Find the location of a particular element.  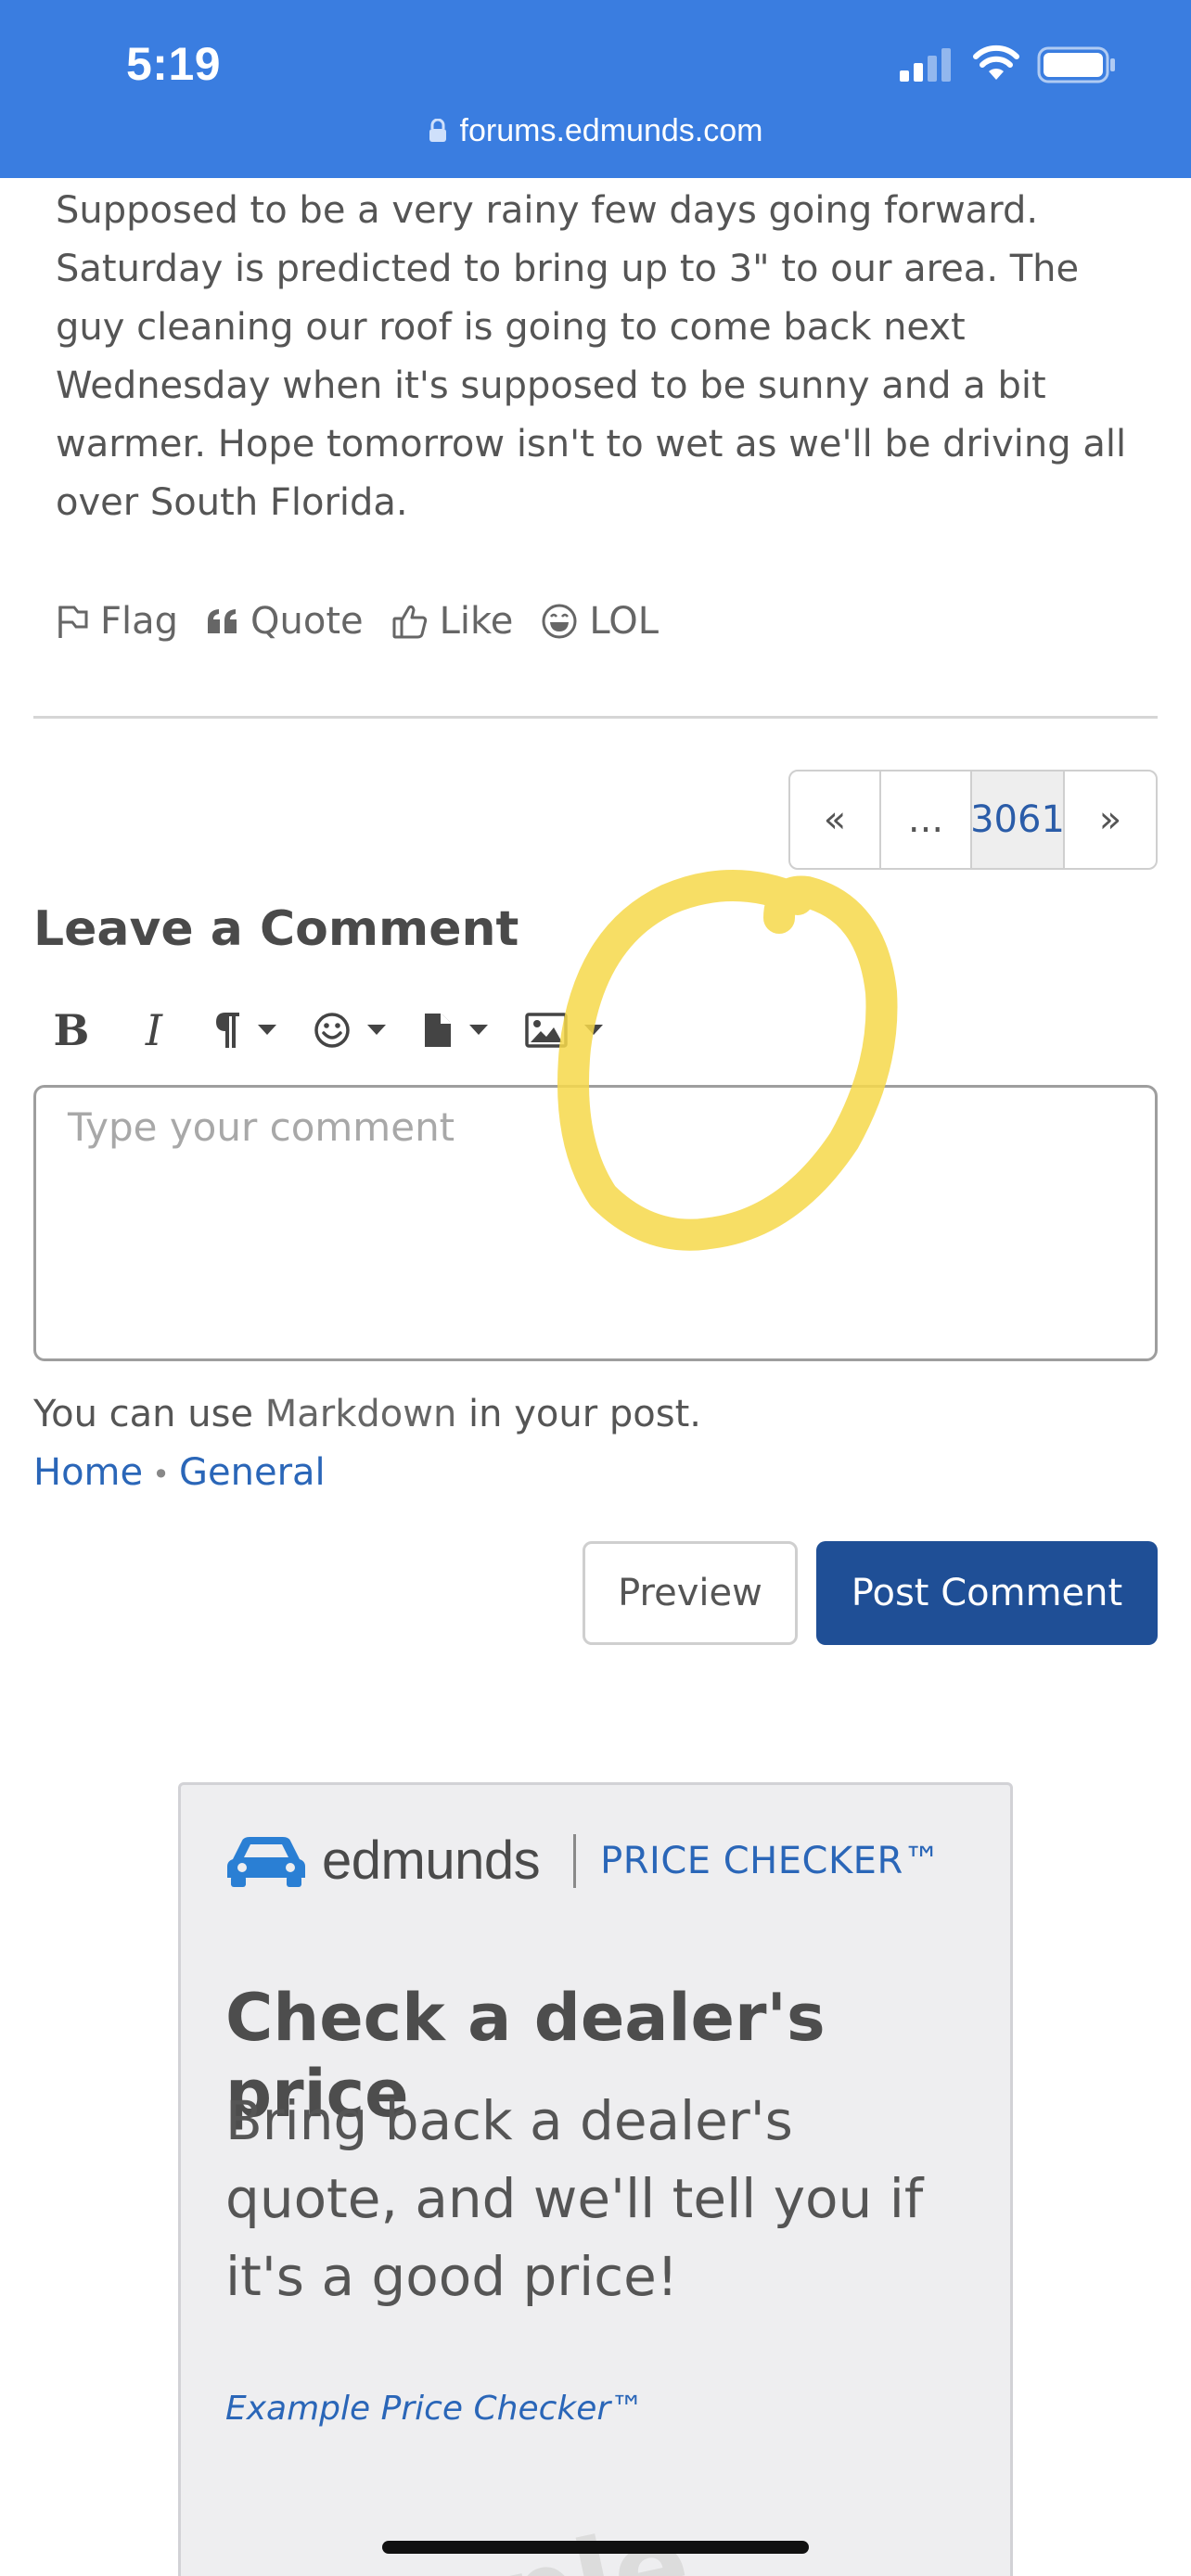

image-dropdown is located at coordinates (564, 1030).